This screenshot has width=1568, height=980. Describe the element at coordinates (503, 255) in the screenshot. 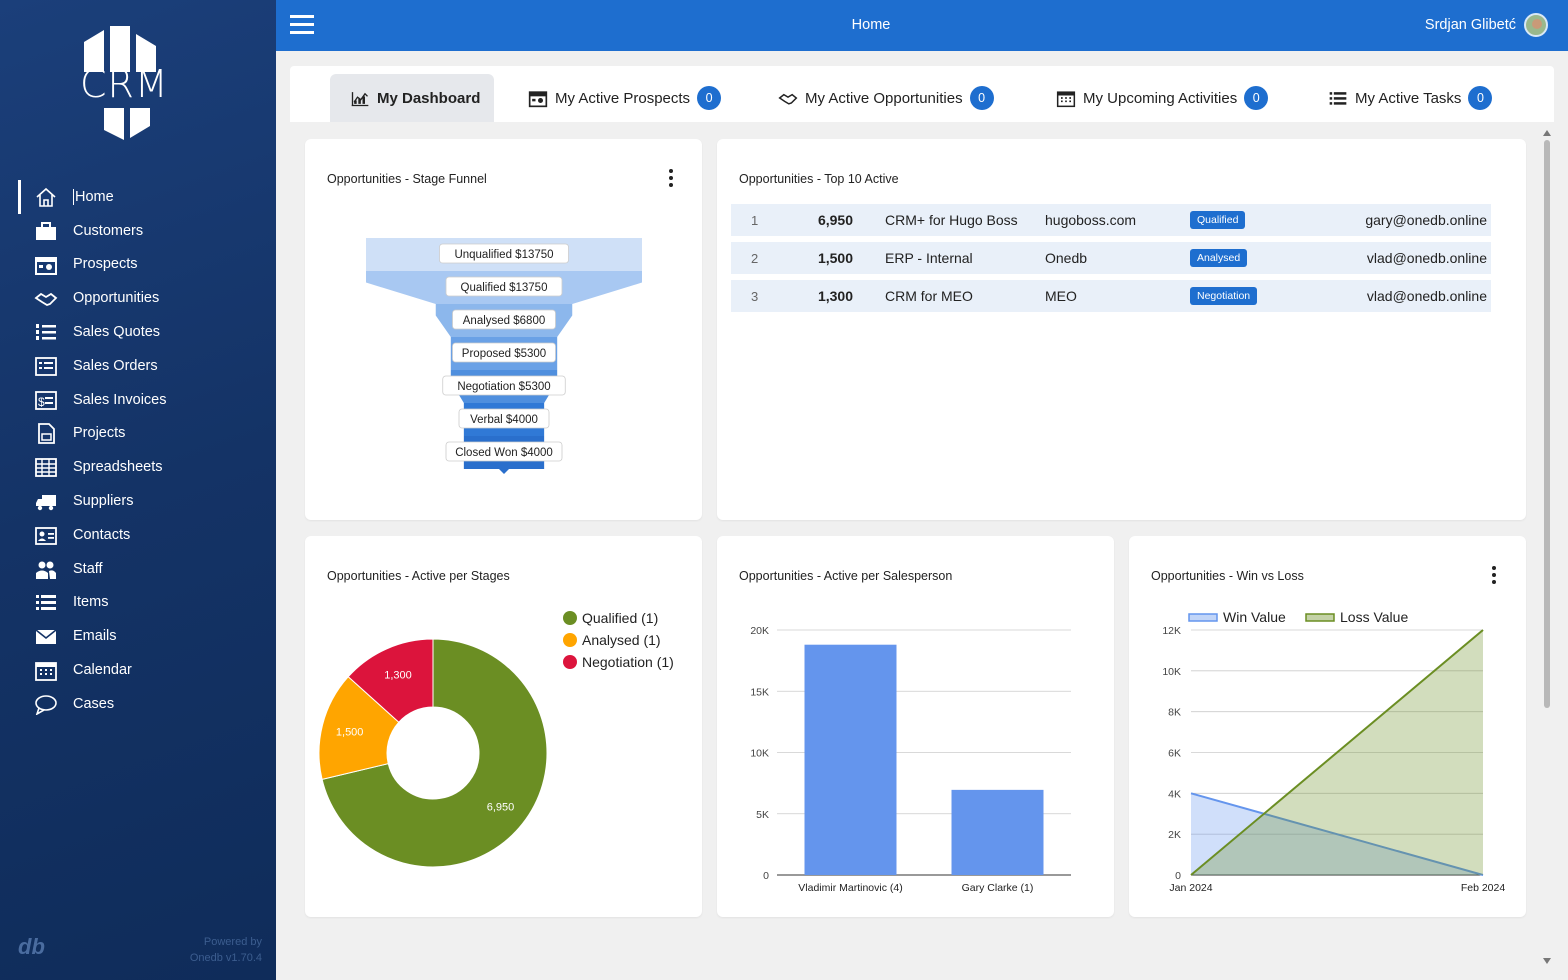

I see `funnel-label: Unqualified $13750` at that location.